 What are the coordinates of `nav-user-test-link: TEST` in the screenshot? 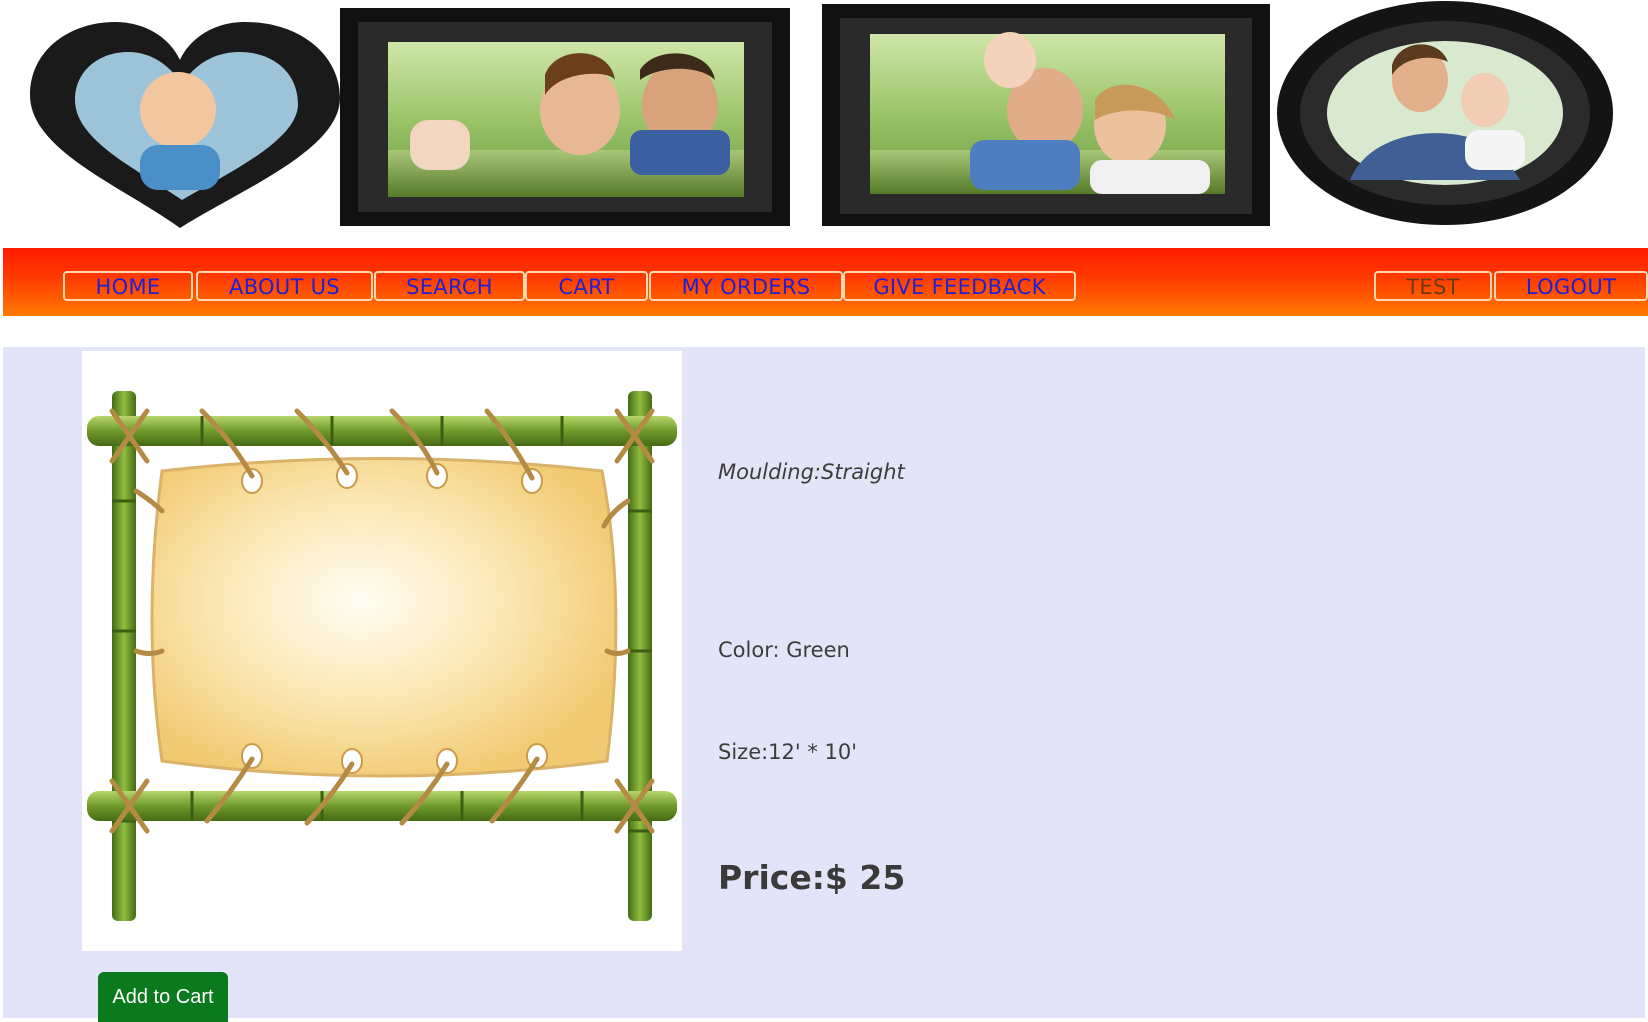 It's located at (1433, 286).